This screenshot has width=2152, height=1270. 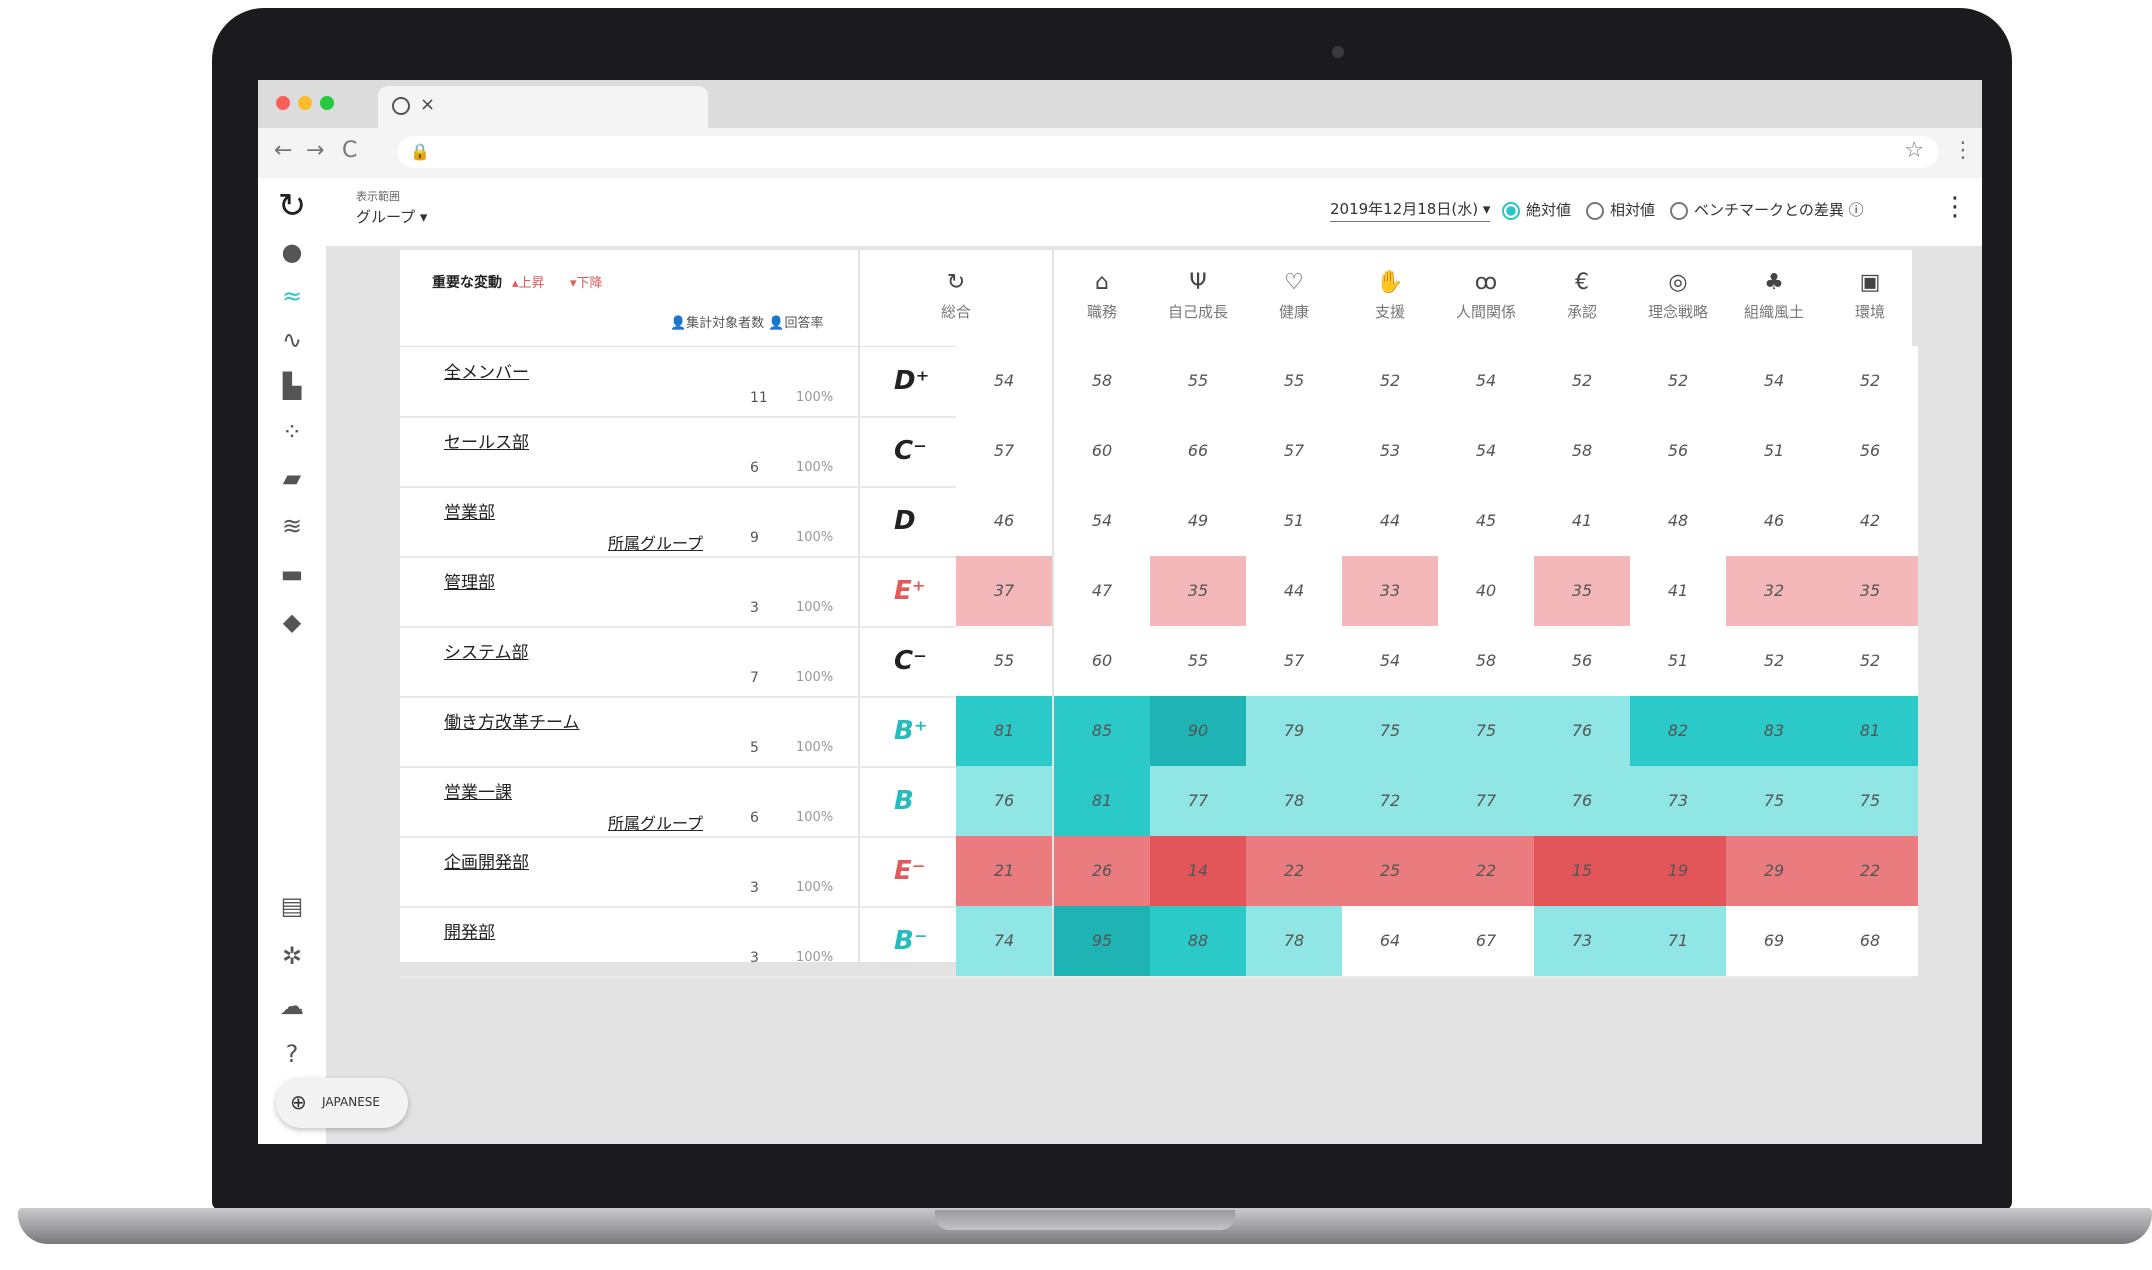 What do you see at coordinates (1159, 382) in the screenshot?
I see `table-row: 全メンバー 11 100% D⁺ 54 58 55 55 52 54 52 52 54 52` at bounding box center [1159, 382].